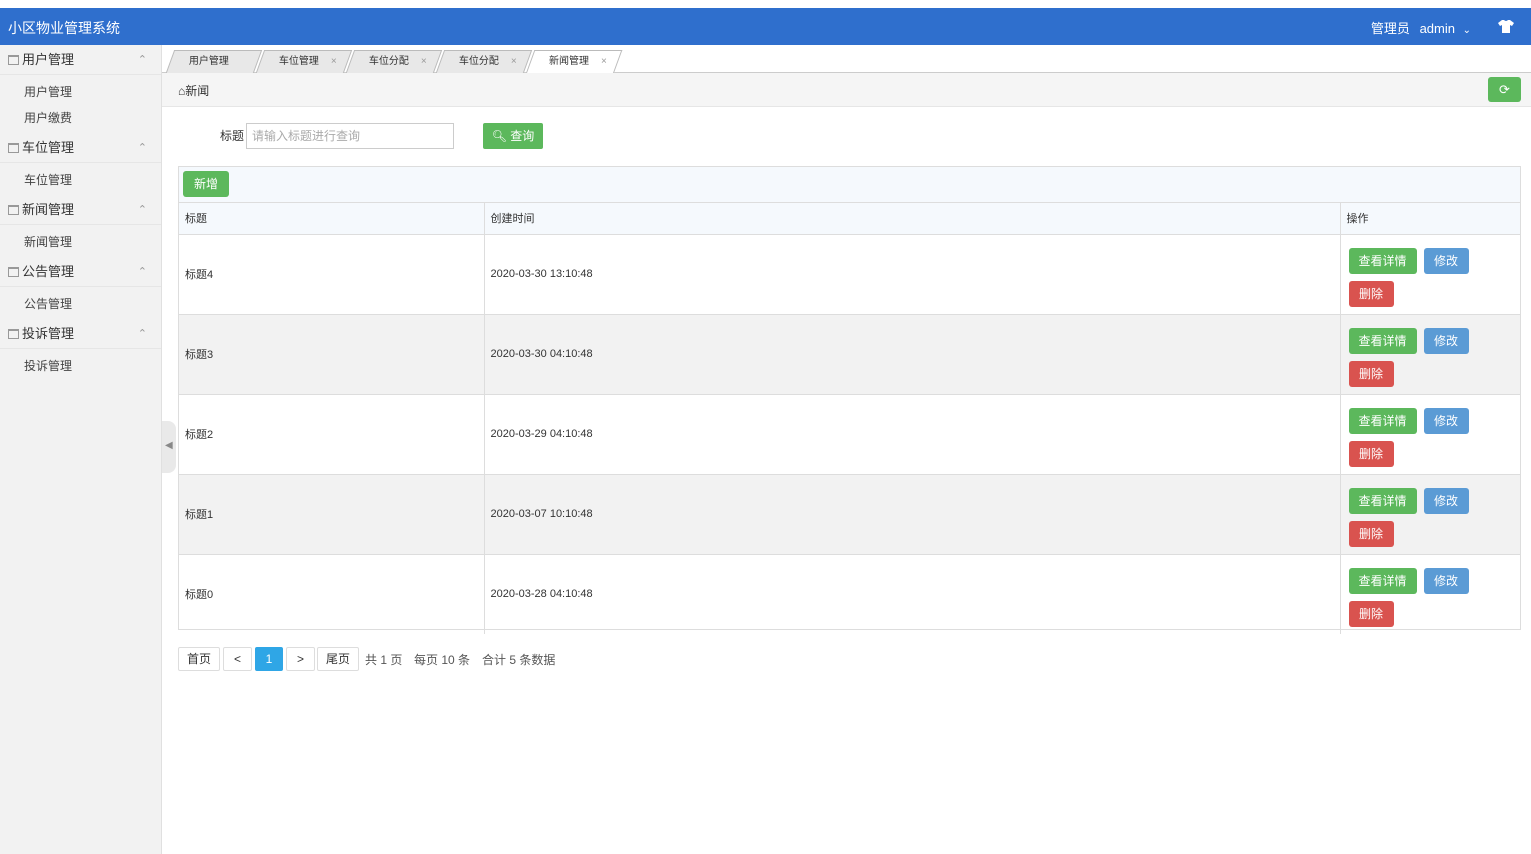 The image size is (1531, 854). What do you see at coordinates (350, 136) in the screenshot?
I see `search-input` at bounding box center [350, 136].